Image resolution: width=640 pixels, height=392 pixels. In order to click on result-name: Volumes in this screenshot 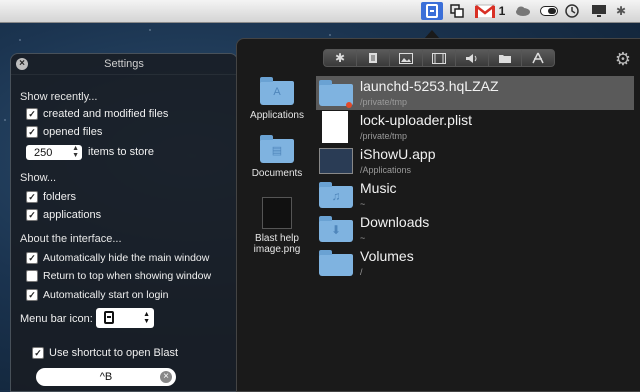, I will do `click(387, 256)`.